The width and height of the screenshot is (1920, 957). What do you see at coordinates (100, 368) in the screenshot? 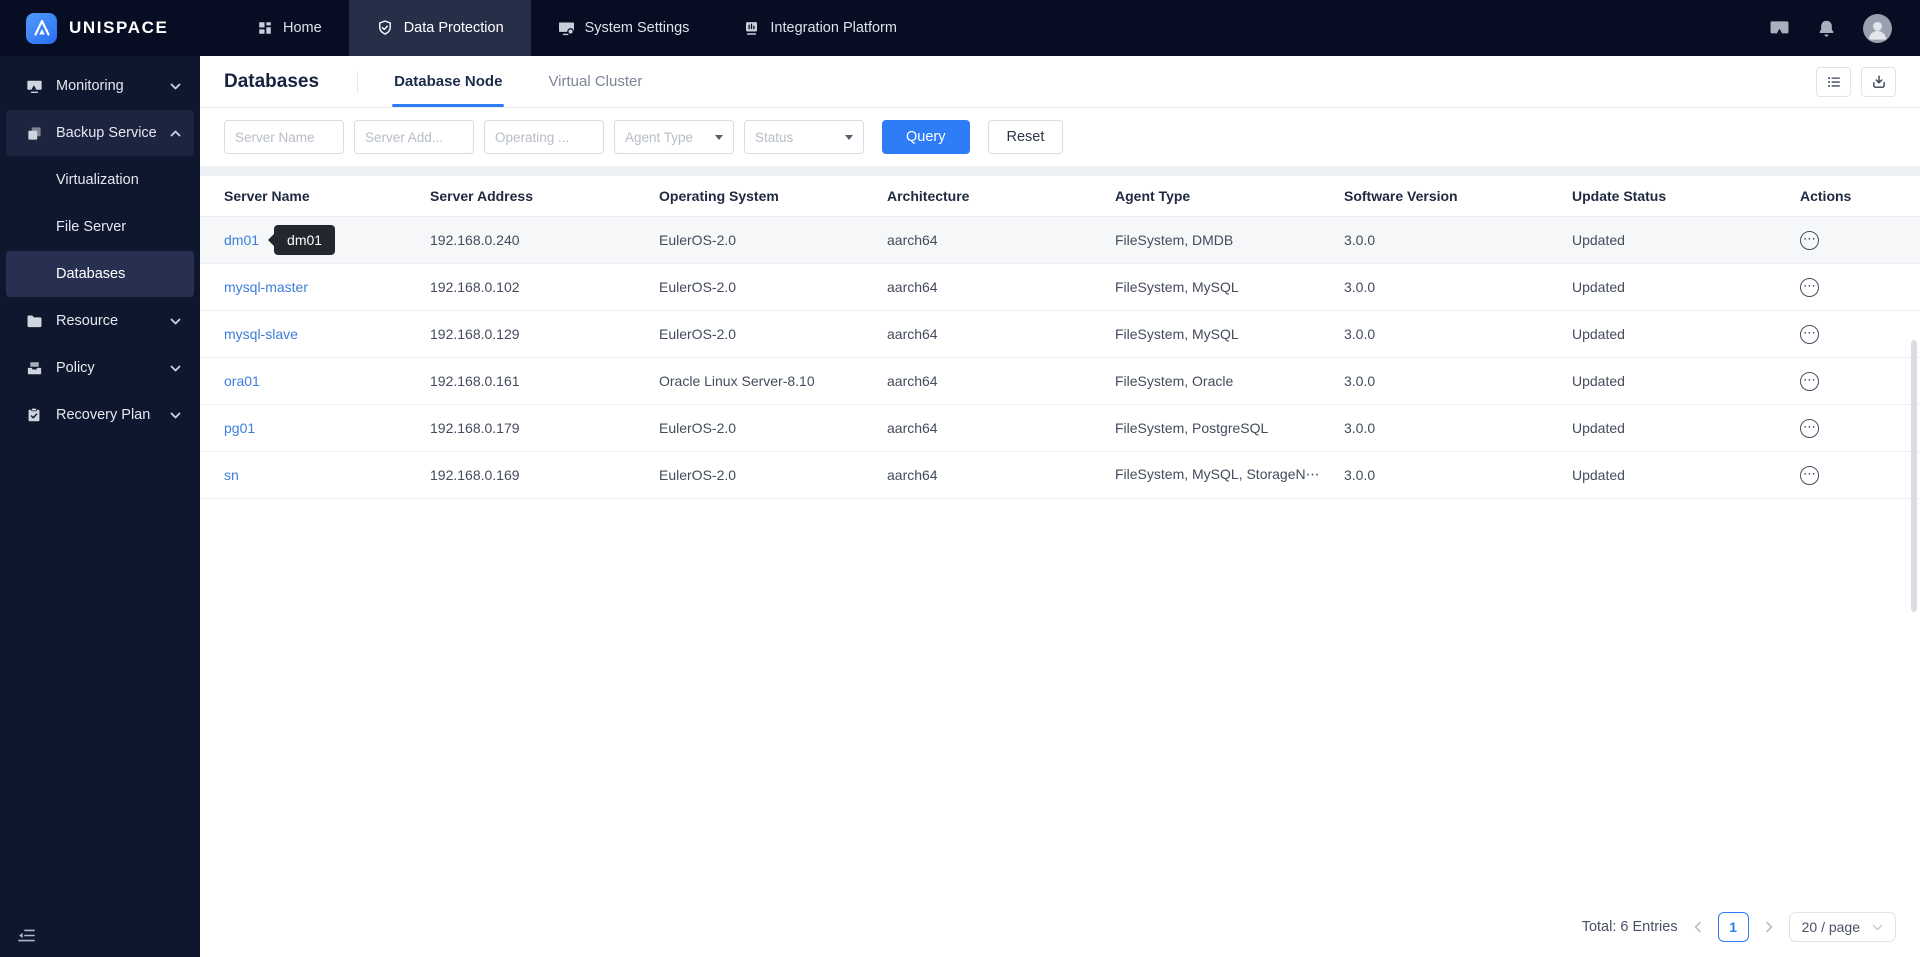
I see `sidebar-item-policy: Policy` at bounding box center [100, 368].